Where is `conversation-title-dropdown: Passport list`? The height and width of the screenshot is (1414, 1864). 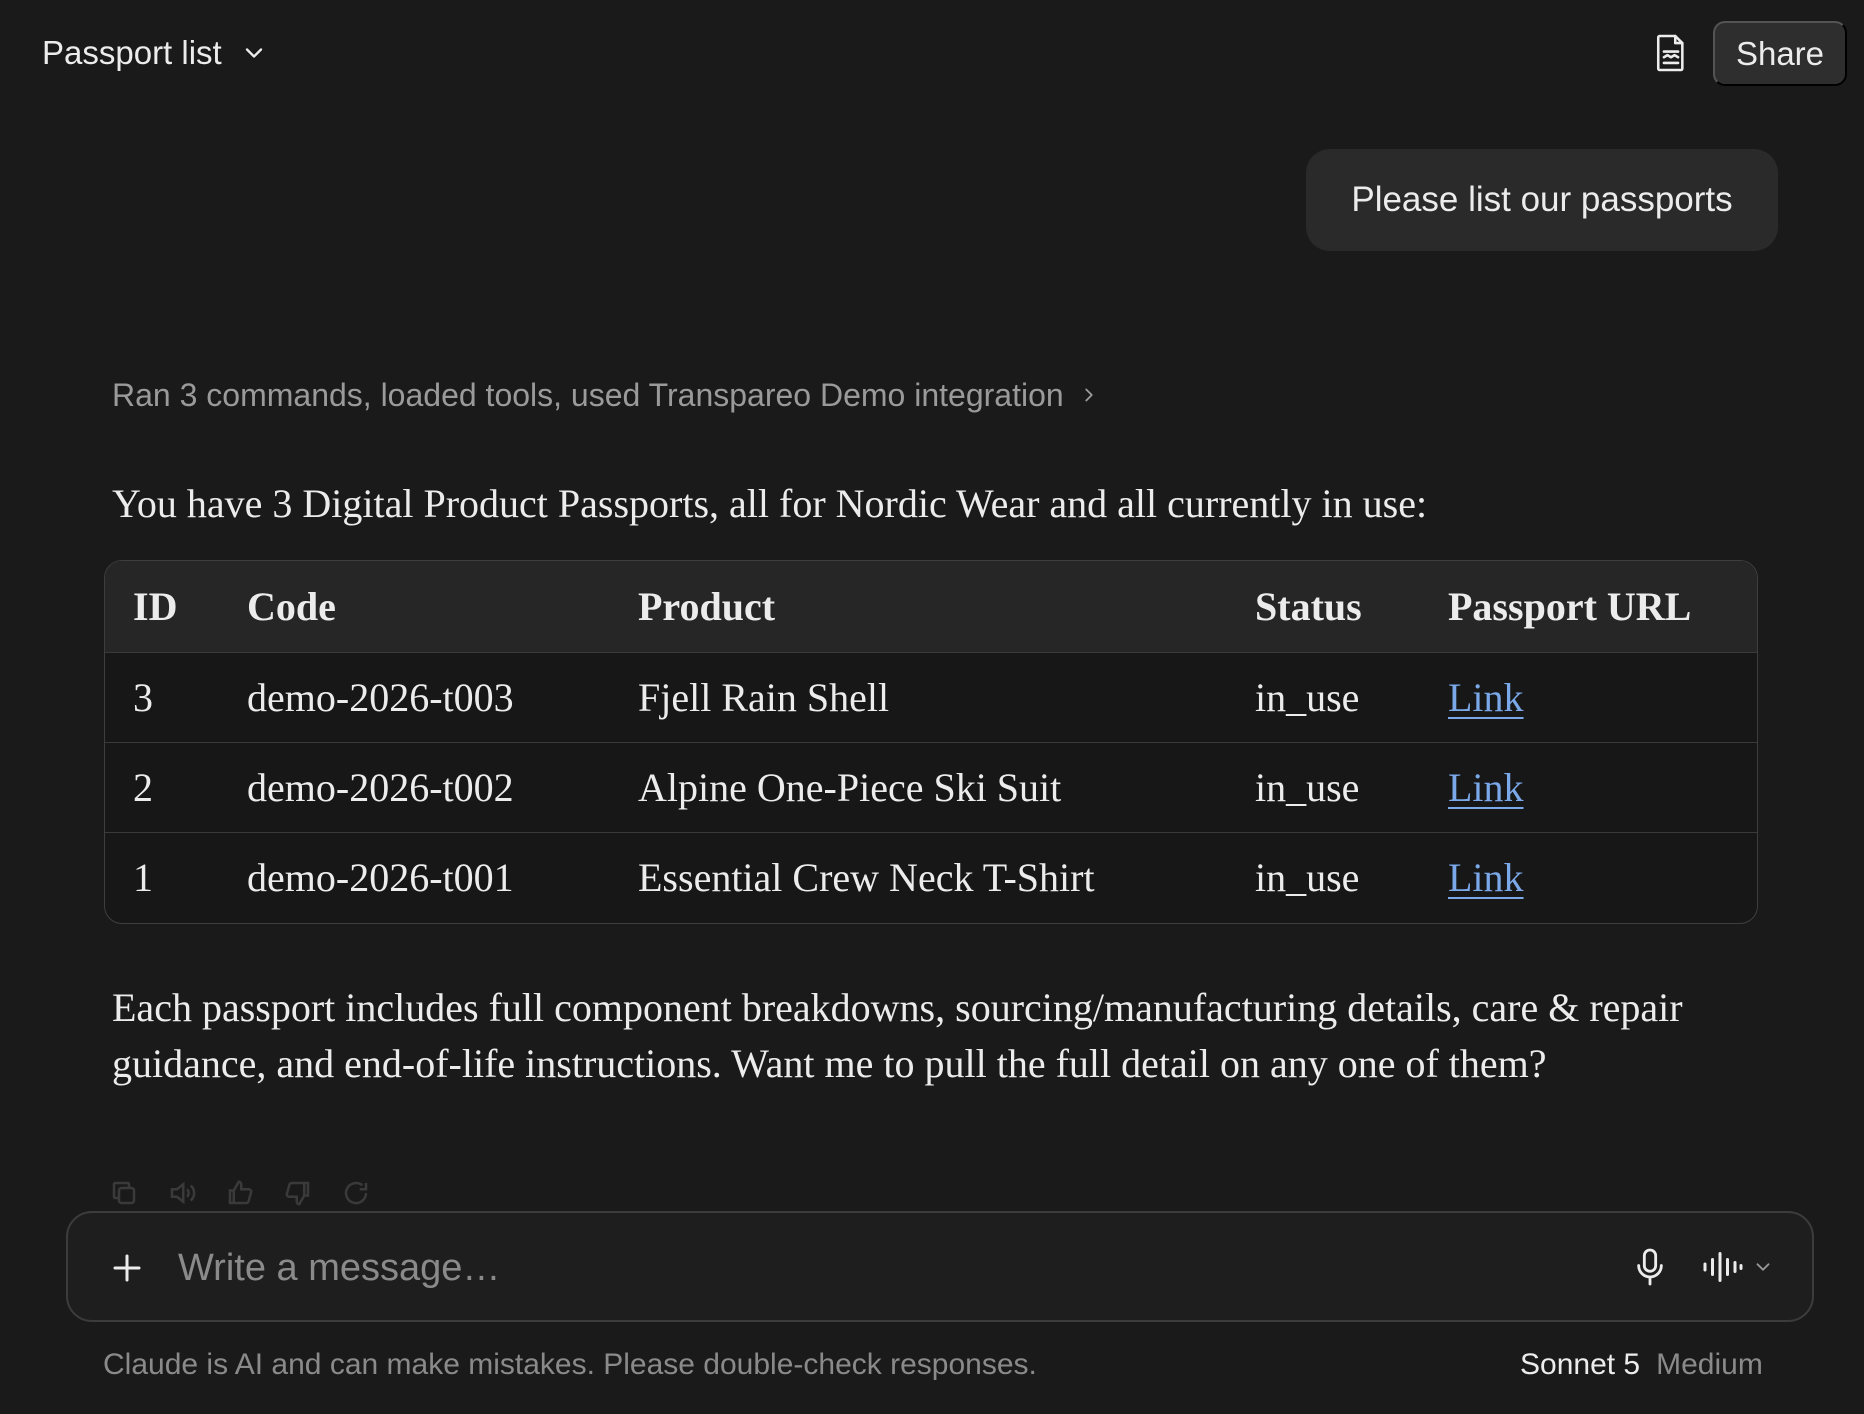
conversation-title-dropdown: Passport list is located at coordinates (155, 53).